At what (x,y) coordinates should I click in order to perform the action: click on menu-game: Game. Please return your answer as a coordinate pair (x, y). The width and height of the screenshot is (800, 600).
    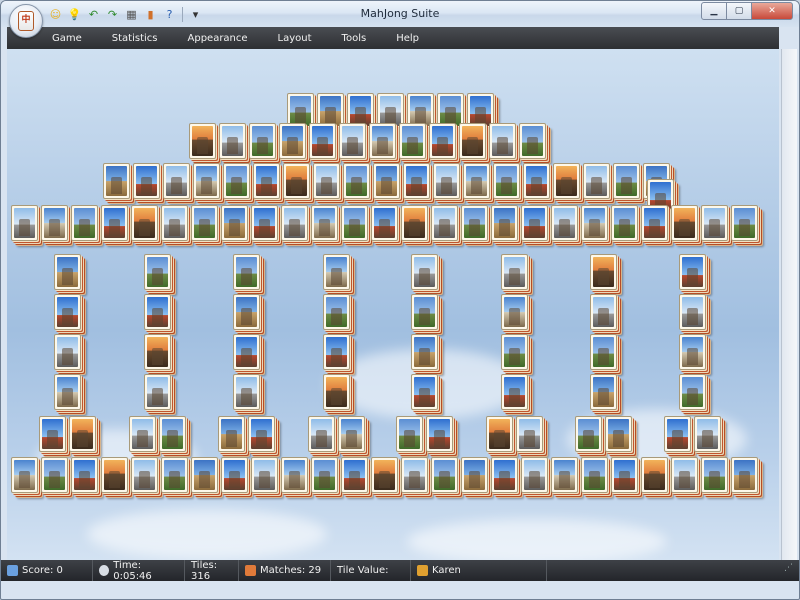
    Looking at the image, I should click on (67, 38).